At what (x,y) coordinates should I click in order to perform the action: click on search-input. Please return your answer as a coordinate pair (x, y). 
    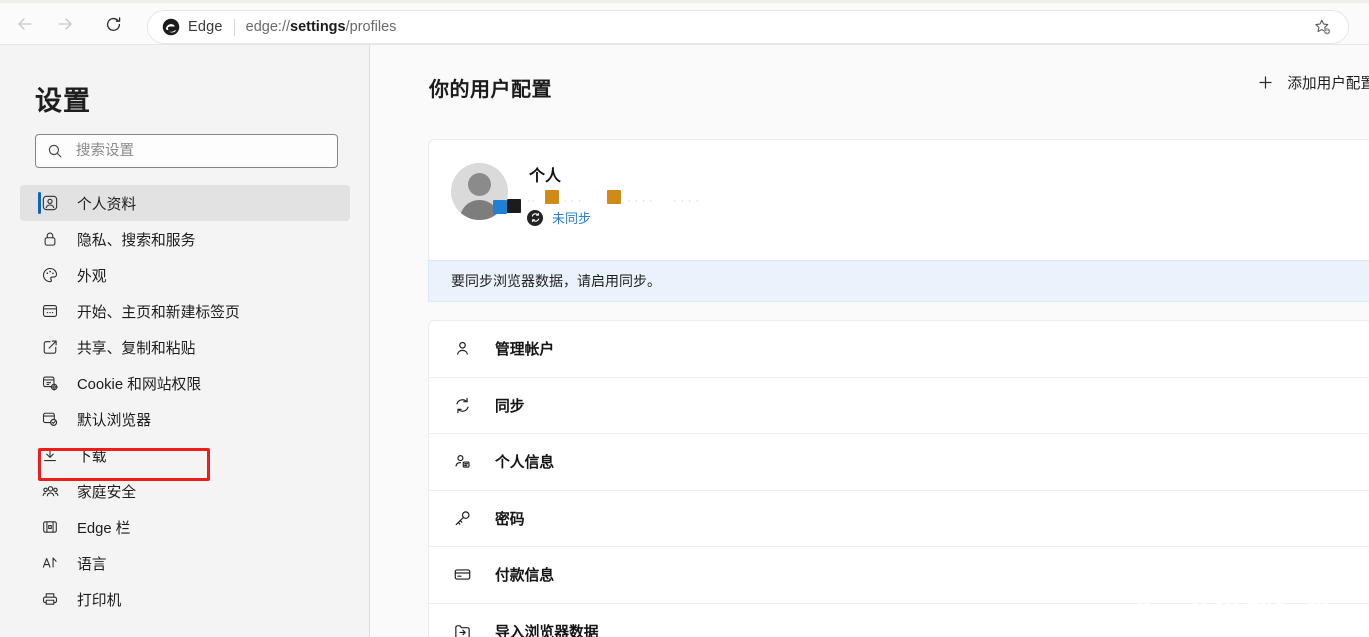
    Looking at the image, I should click on (193, 151).